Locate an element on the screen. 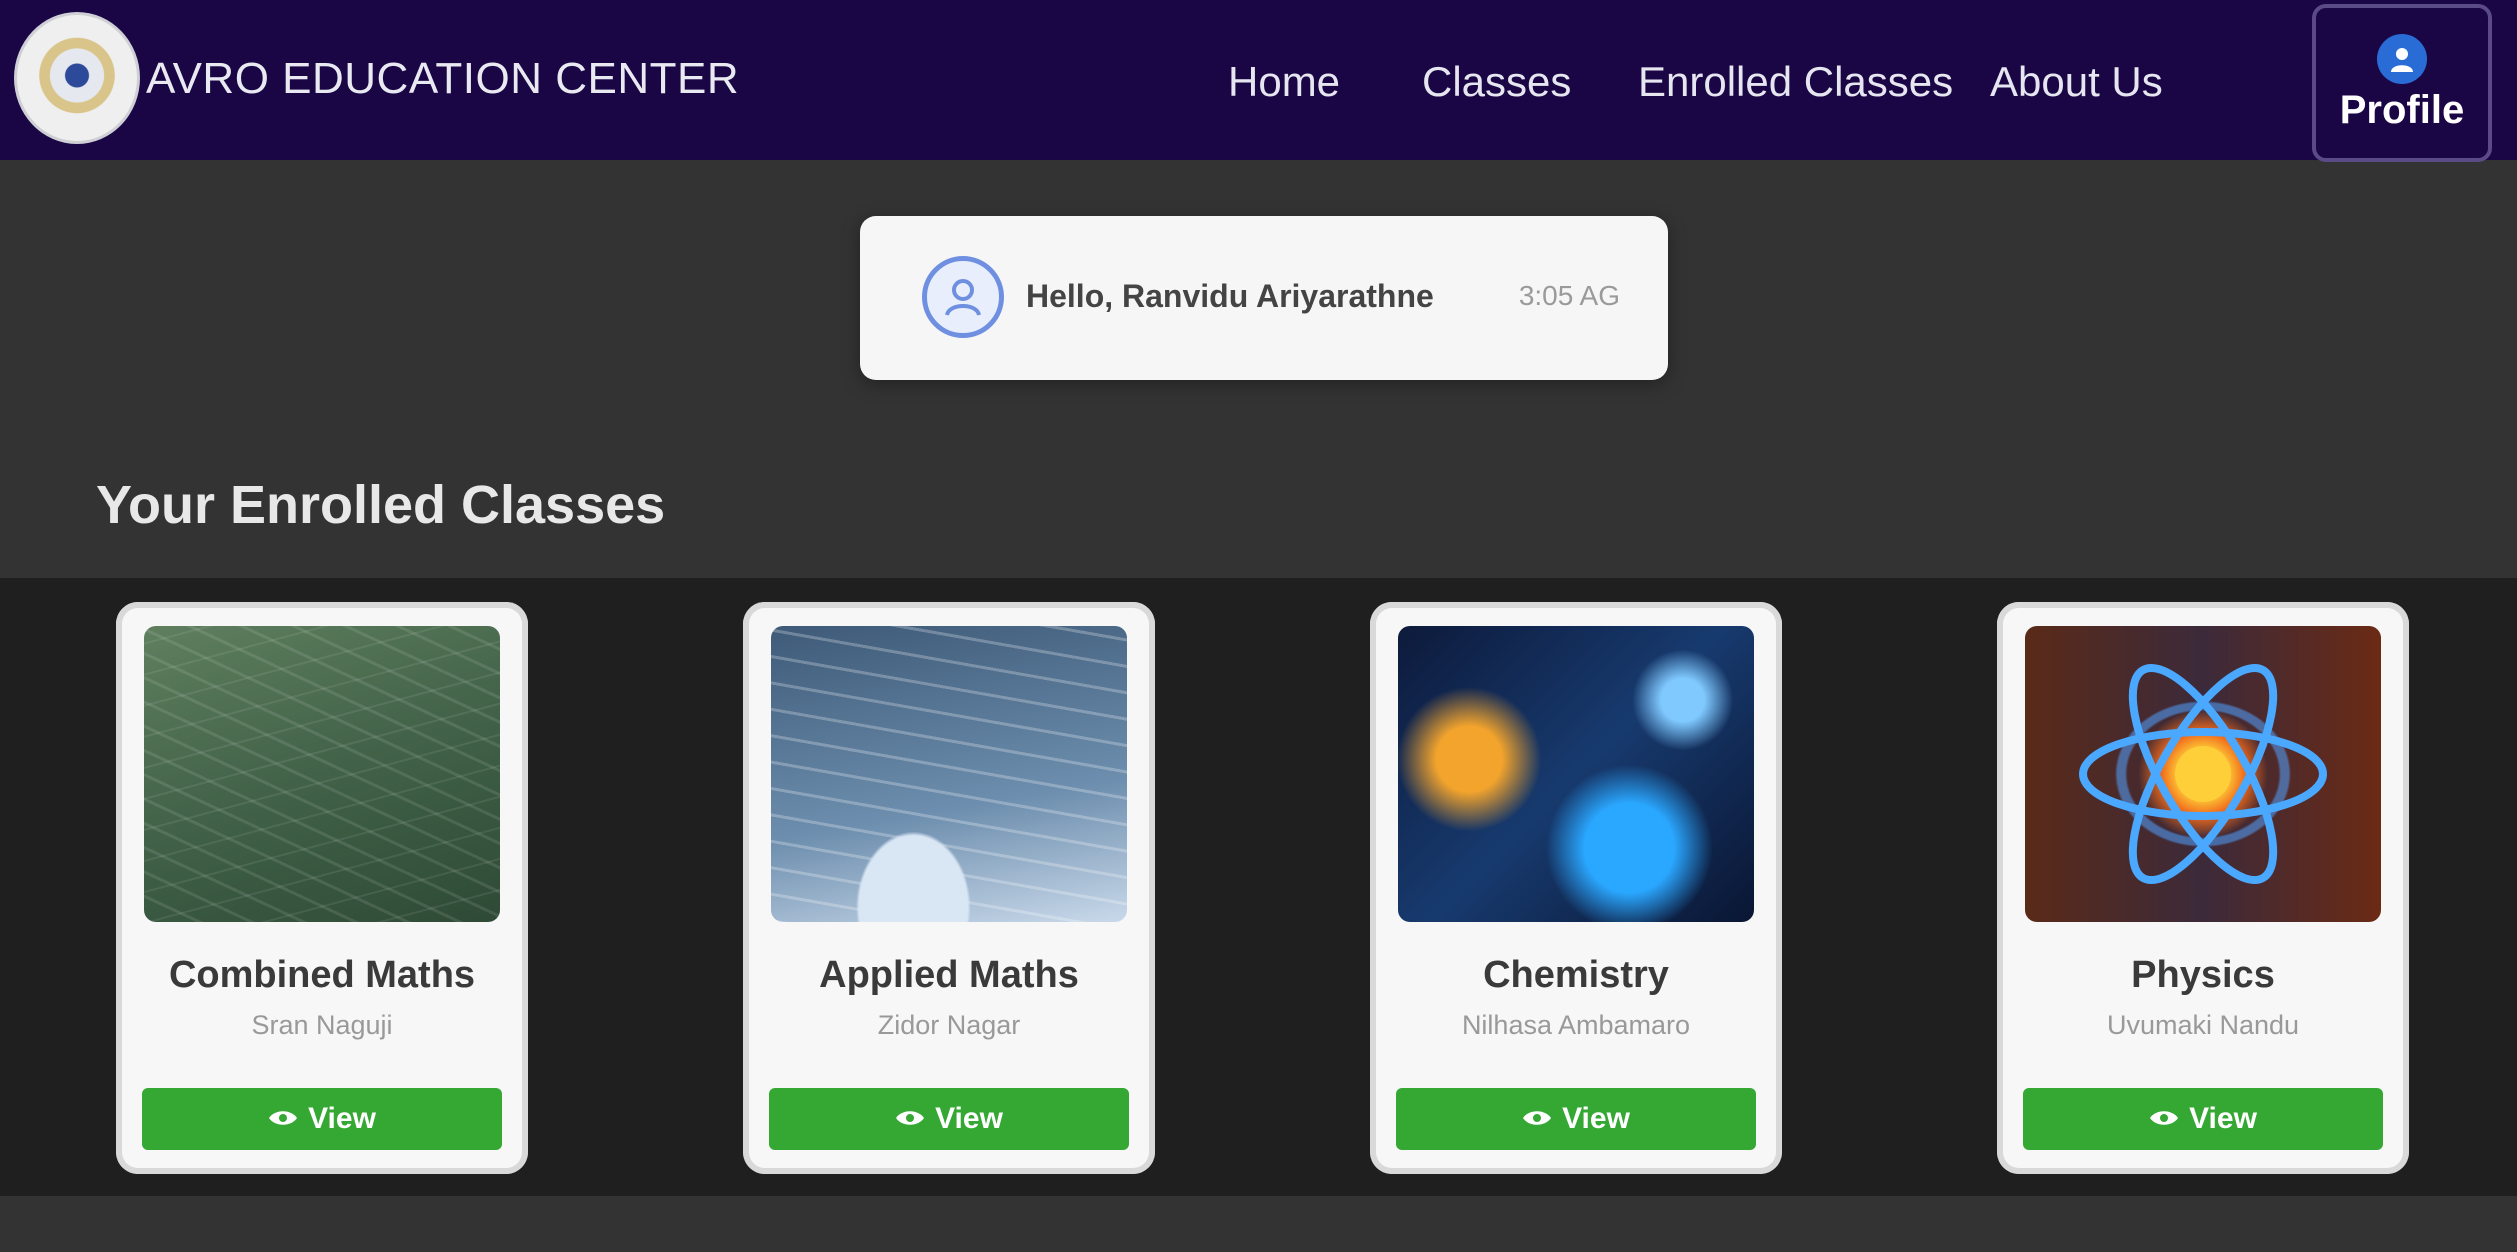 This screenshot has height=1252, width=2517. profile-label: Profile is located at coordinates (2402, 110).